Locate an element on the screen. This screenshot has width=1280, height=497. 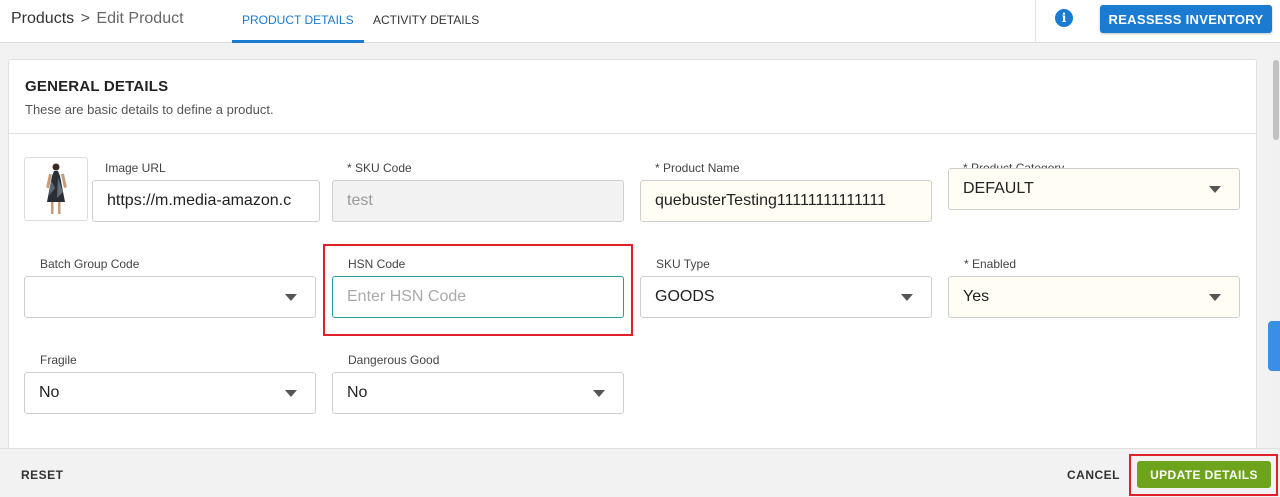
product-name-input: quebusterTesting11111111111111 is located at coordinates (786, 201).